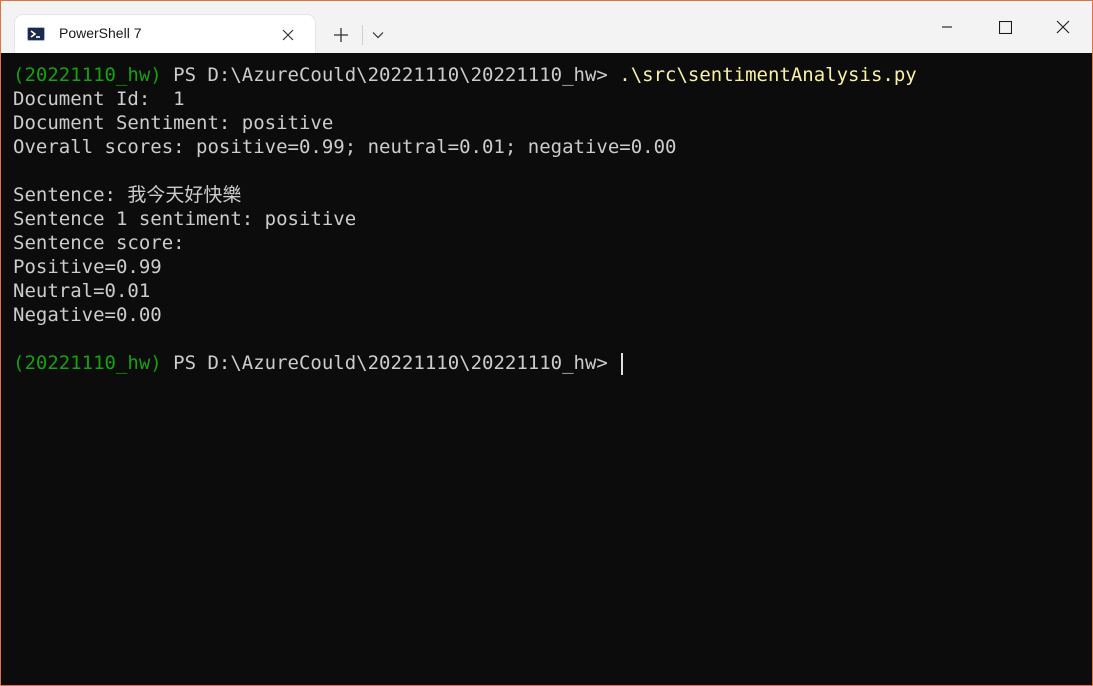 This screenshot has height=686, width=1093. I want to click on text-cursor, so click(622, 363).